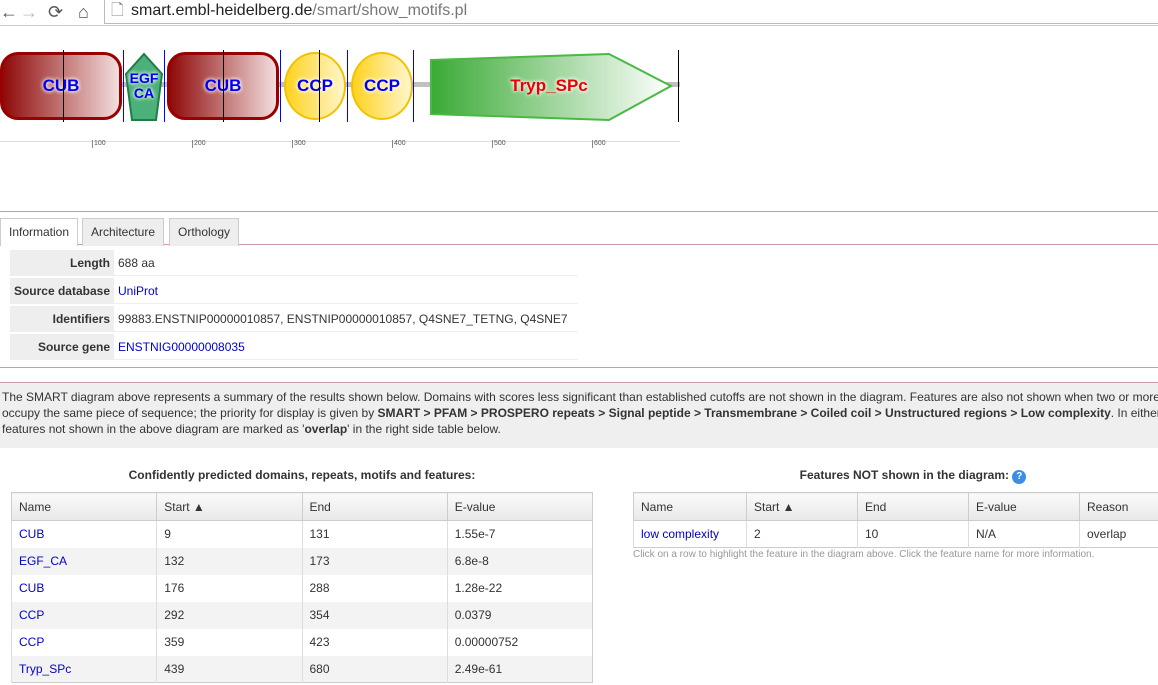  Describe the element at coordinates (374, 588) in the screenshot. I see `table-cell: 288` at that location.